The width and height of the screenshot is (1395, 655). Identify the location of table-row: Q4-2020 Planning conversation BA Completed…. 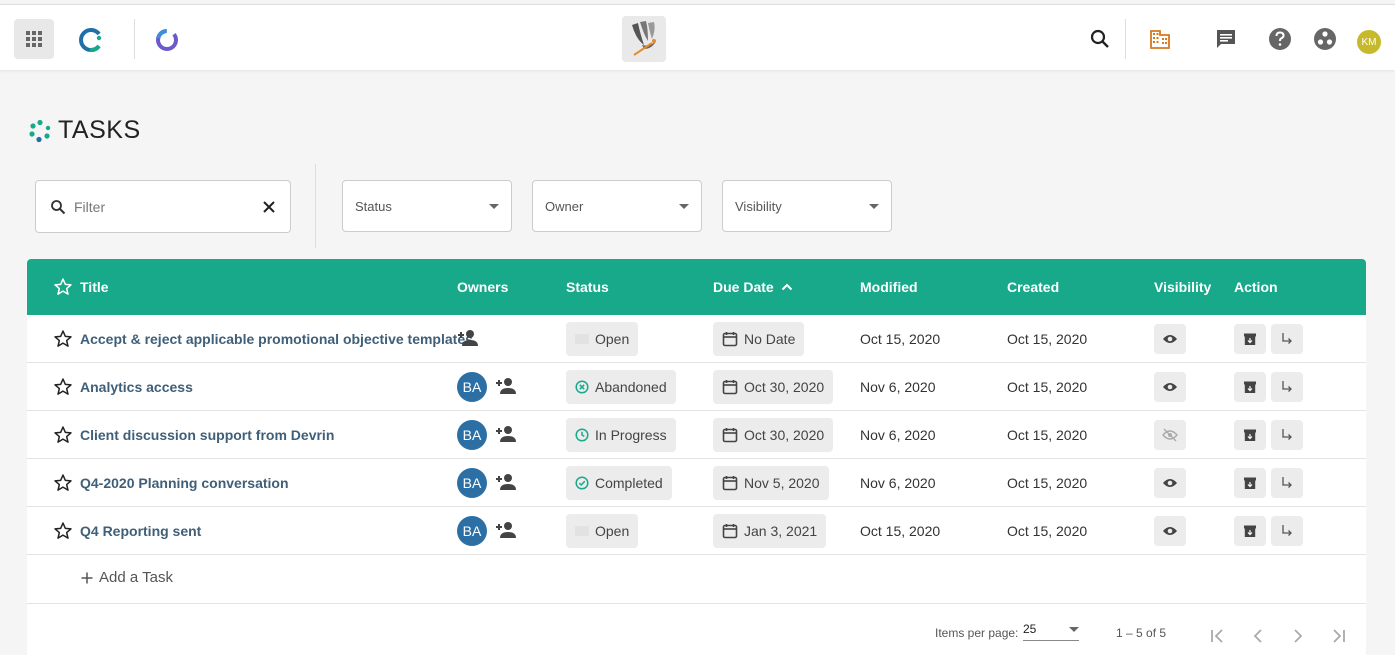
(696, 483).